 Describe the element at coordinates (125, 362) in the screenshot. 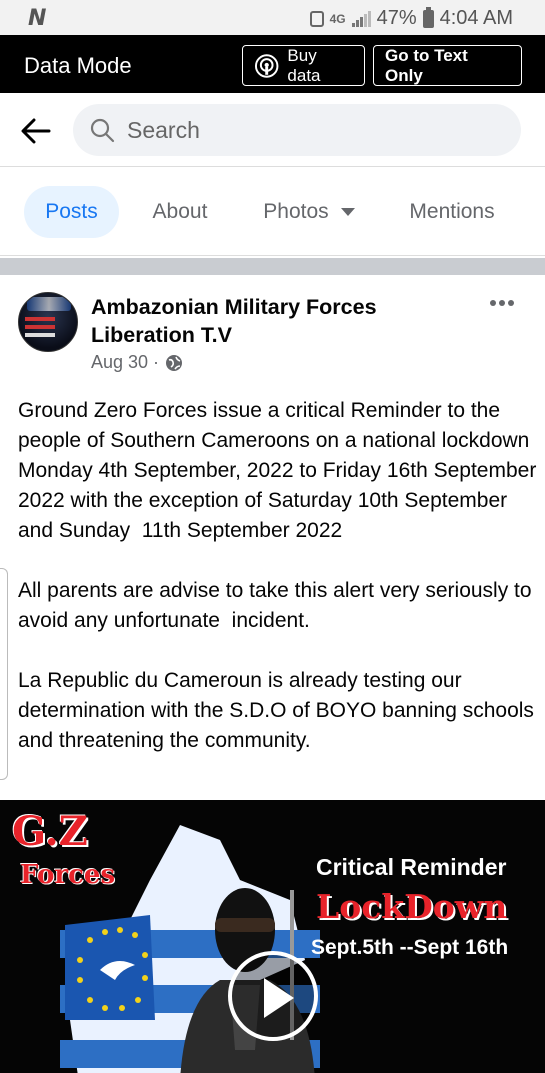

I see `post-date: Aug 30 ·` at that location.